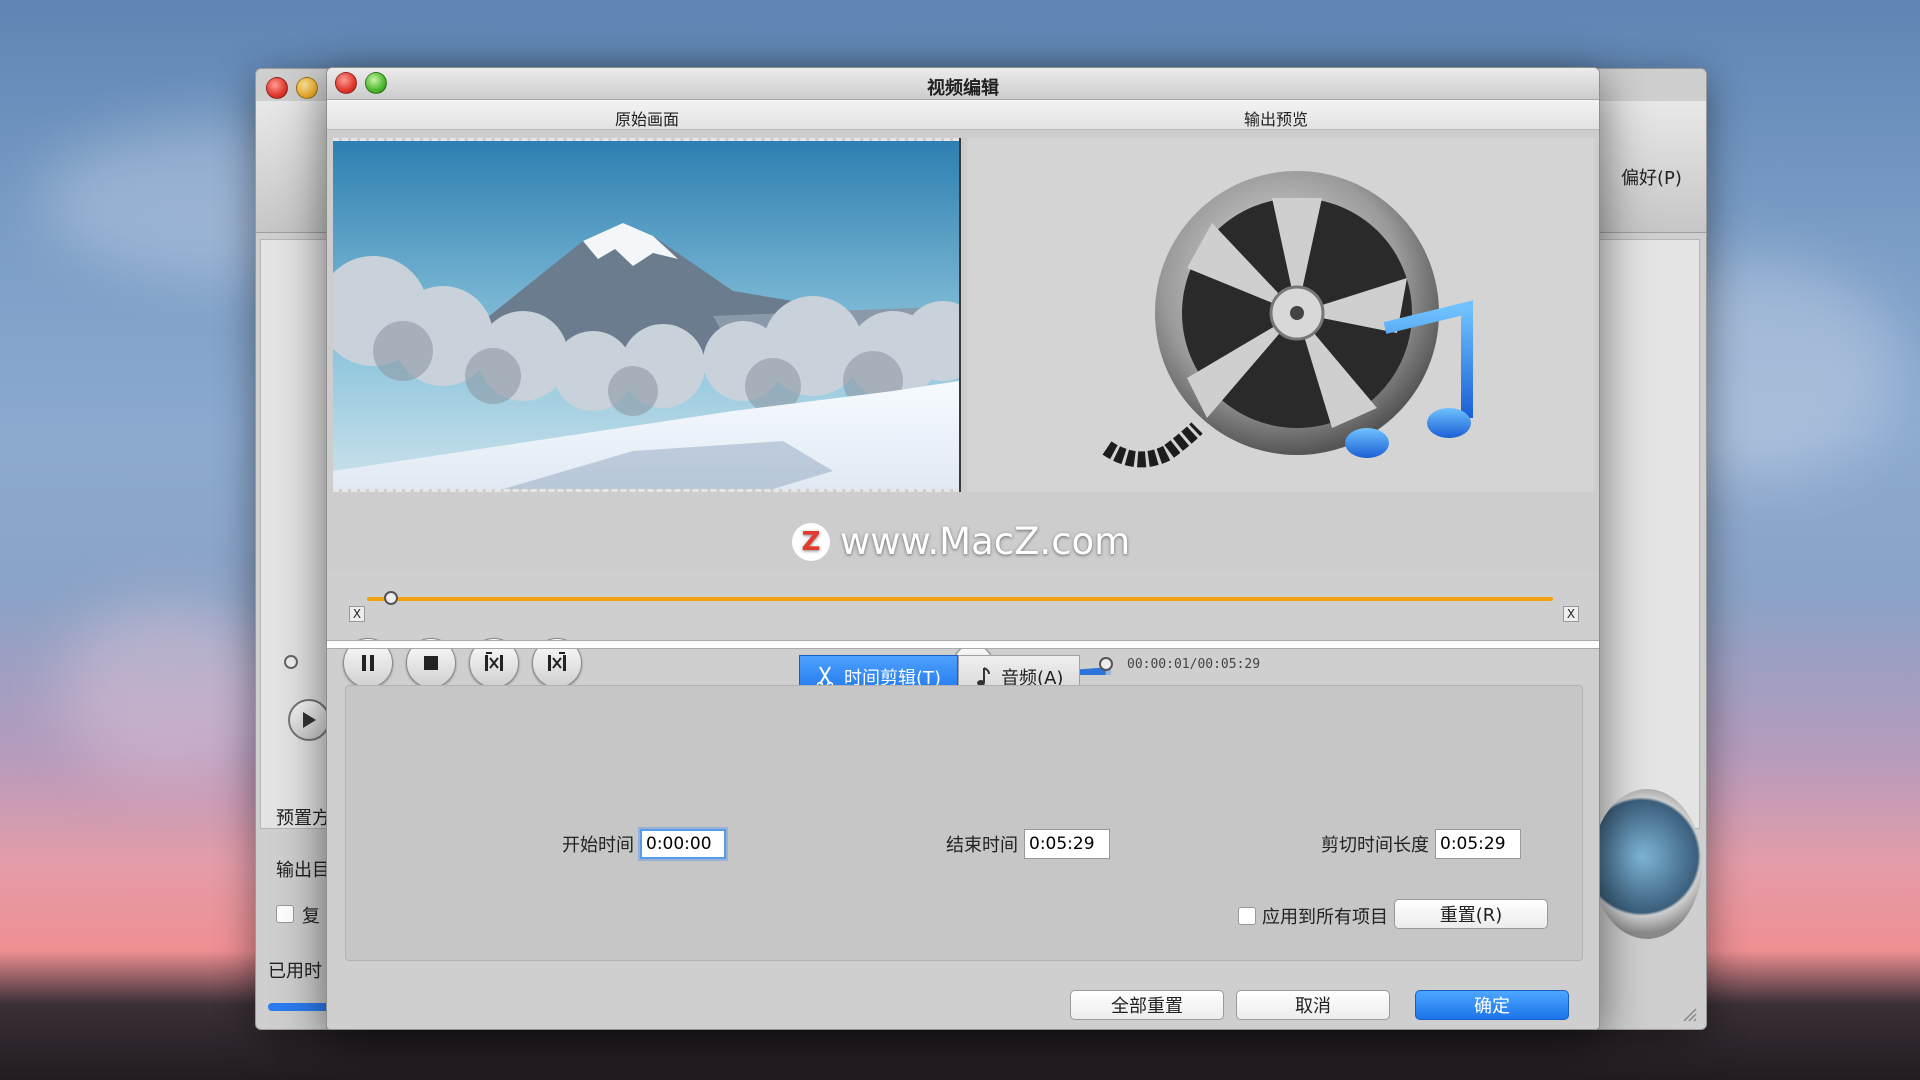  What do you see at coordinates (982, 845) in the screenshot?
I see `end-time-label: 结束时间` at bounding box center [982, 845].